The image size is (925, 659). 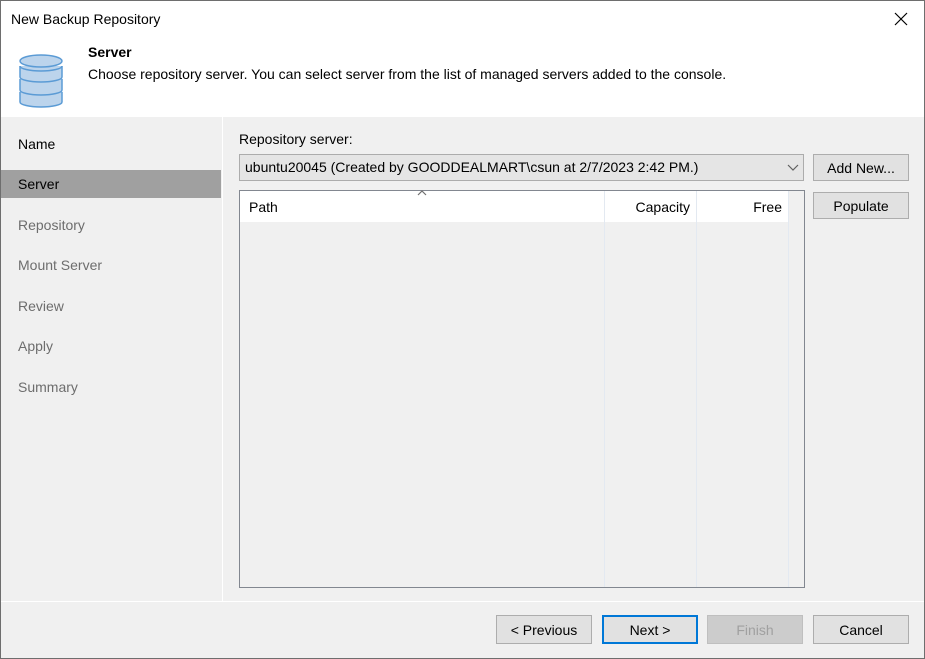 What do you see at coordinates (544, 629) in the screenshot?
I see `previous-button: < Previous` at bounding box center [544, 629].